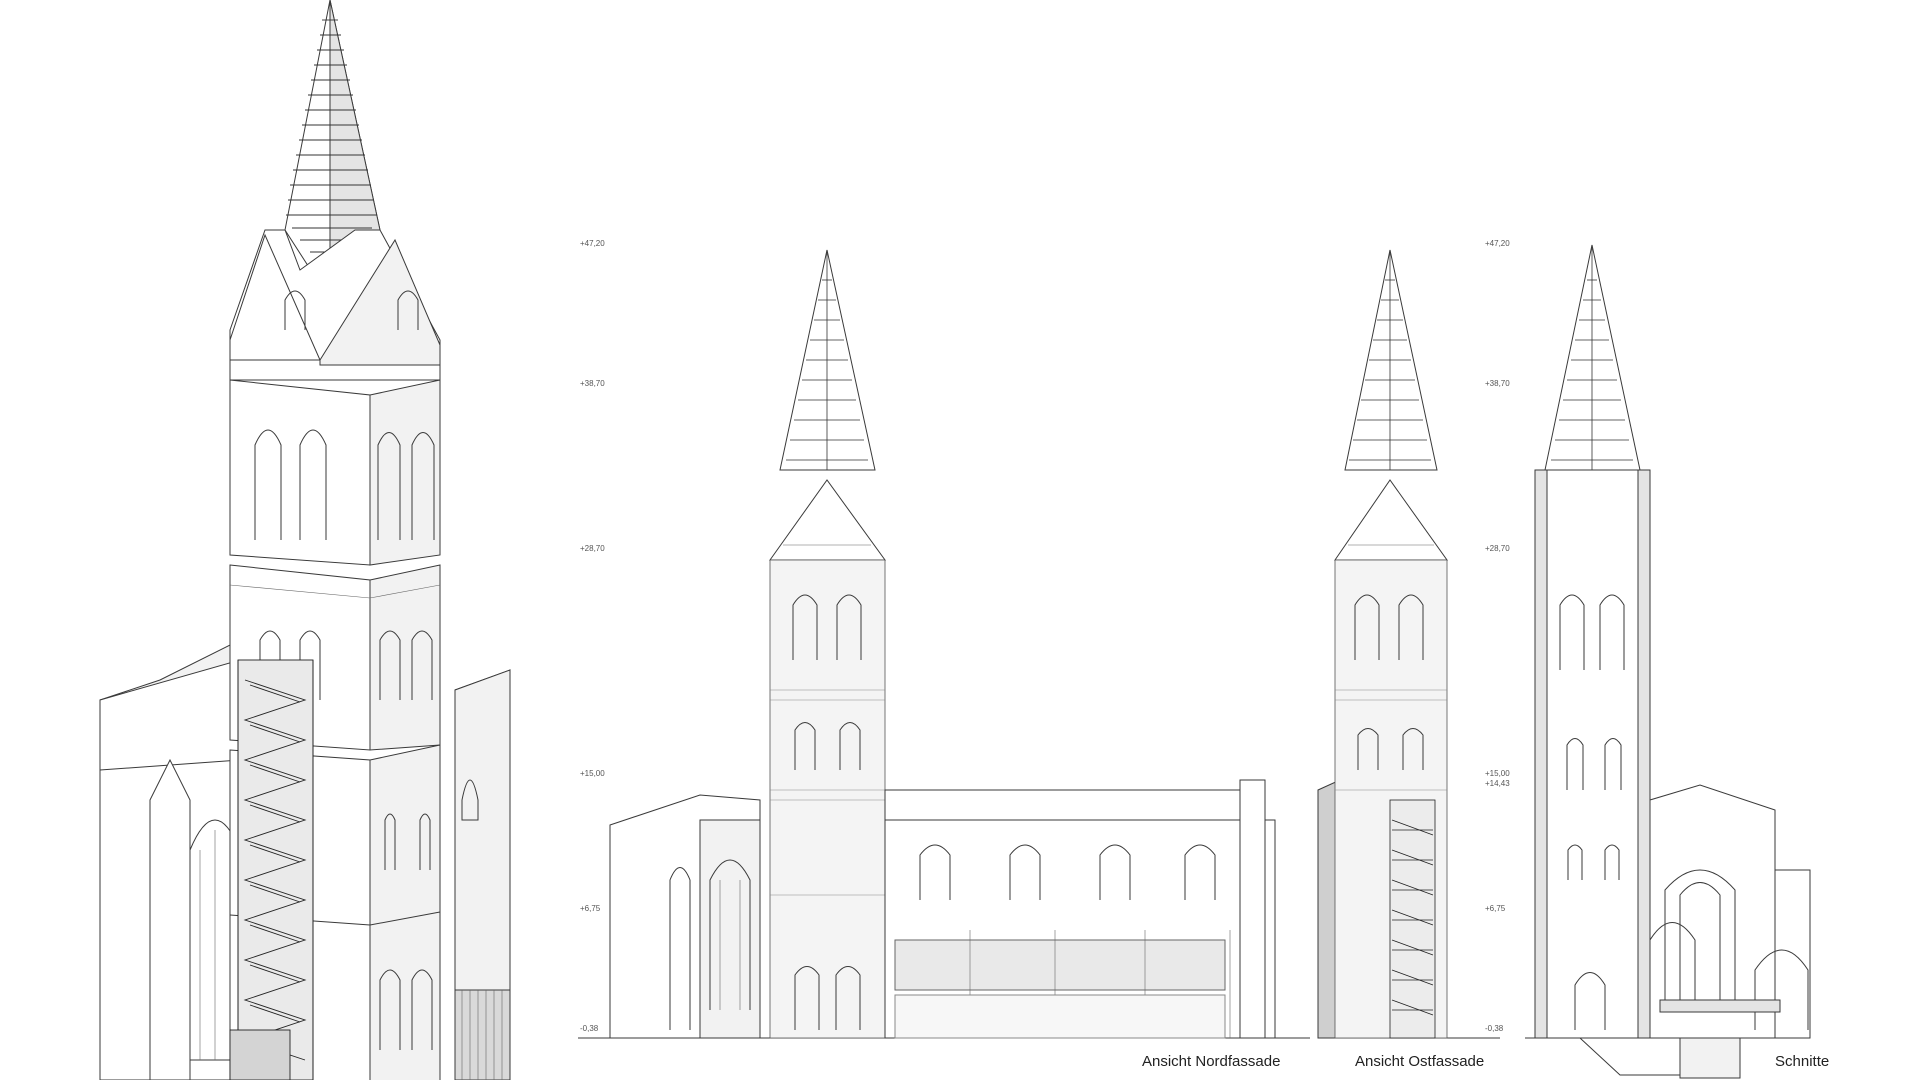 This screenshot has width=1920, height=1080. I want to click on north-elevation-marks: +47,20 +38,70 +28,70 +15,00 +6,75 -0,38, so click(592, 636).